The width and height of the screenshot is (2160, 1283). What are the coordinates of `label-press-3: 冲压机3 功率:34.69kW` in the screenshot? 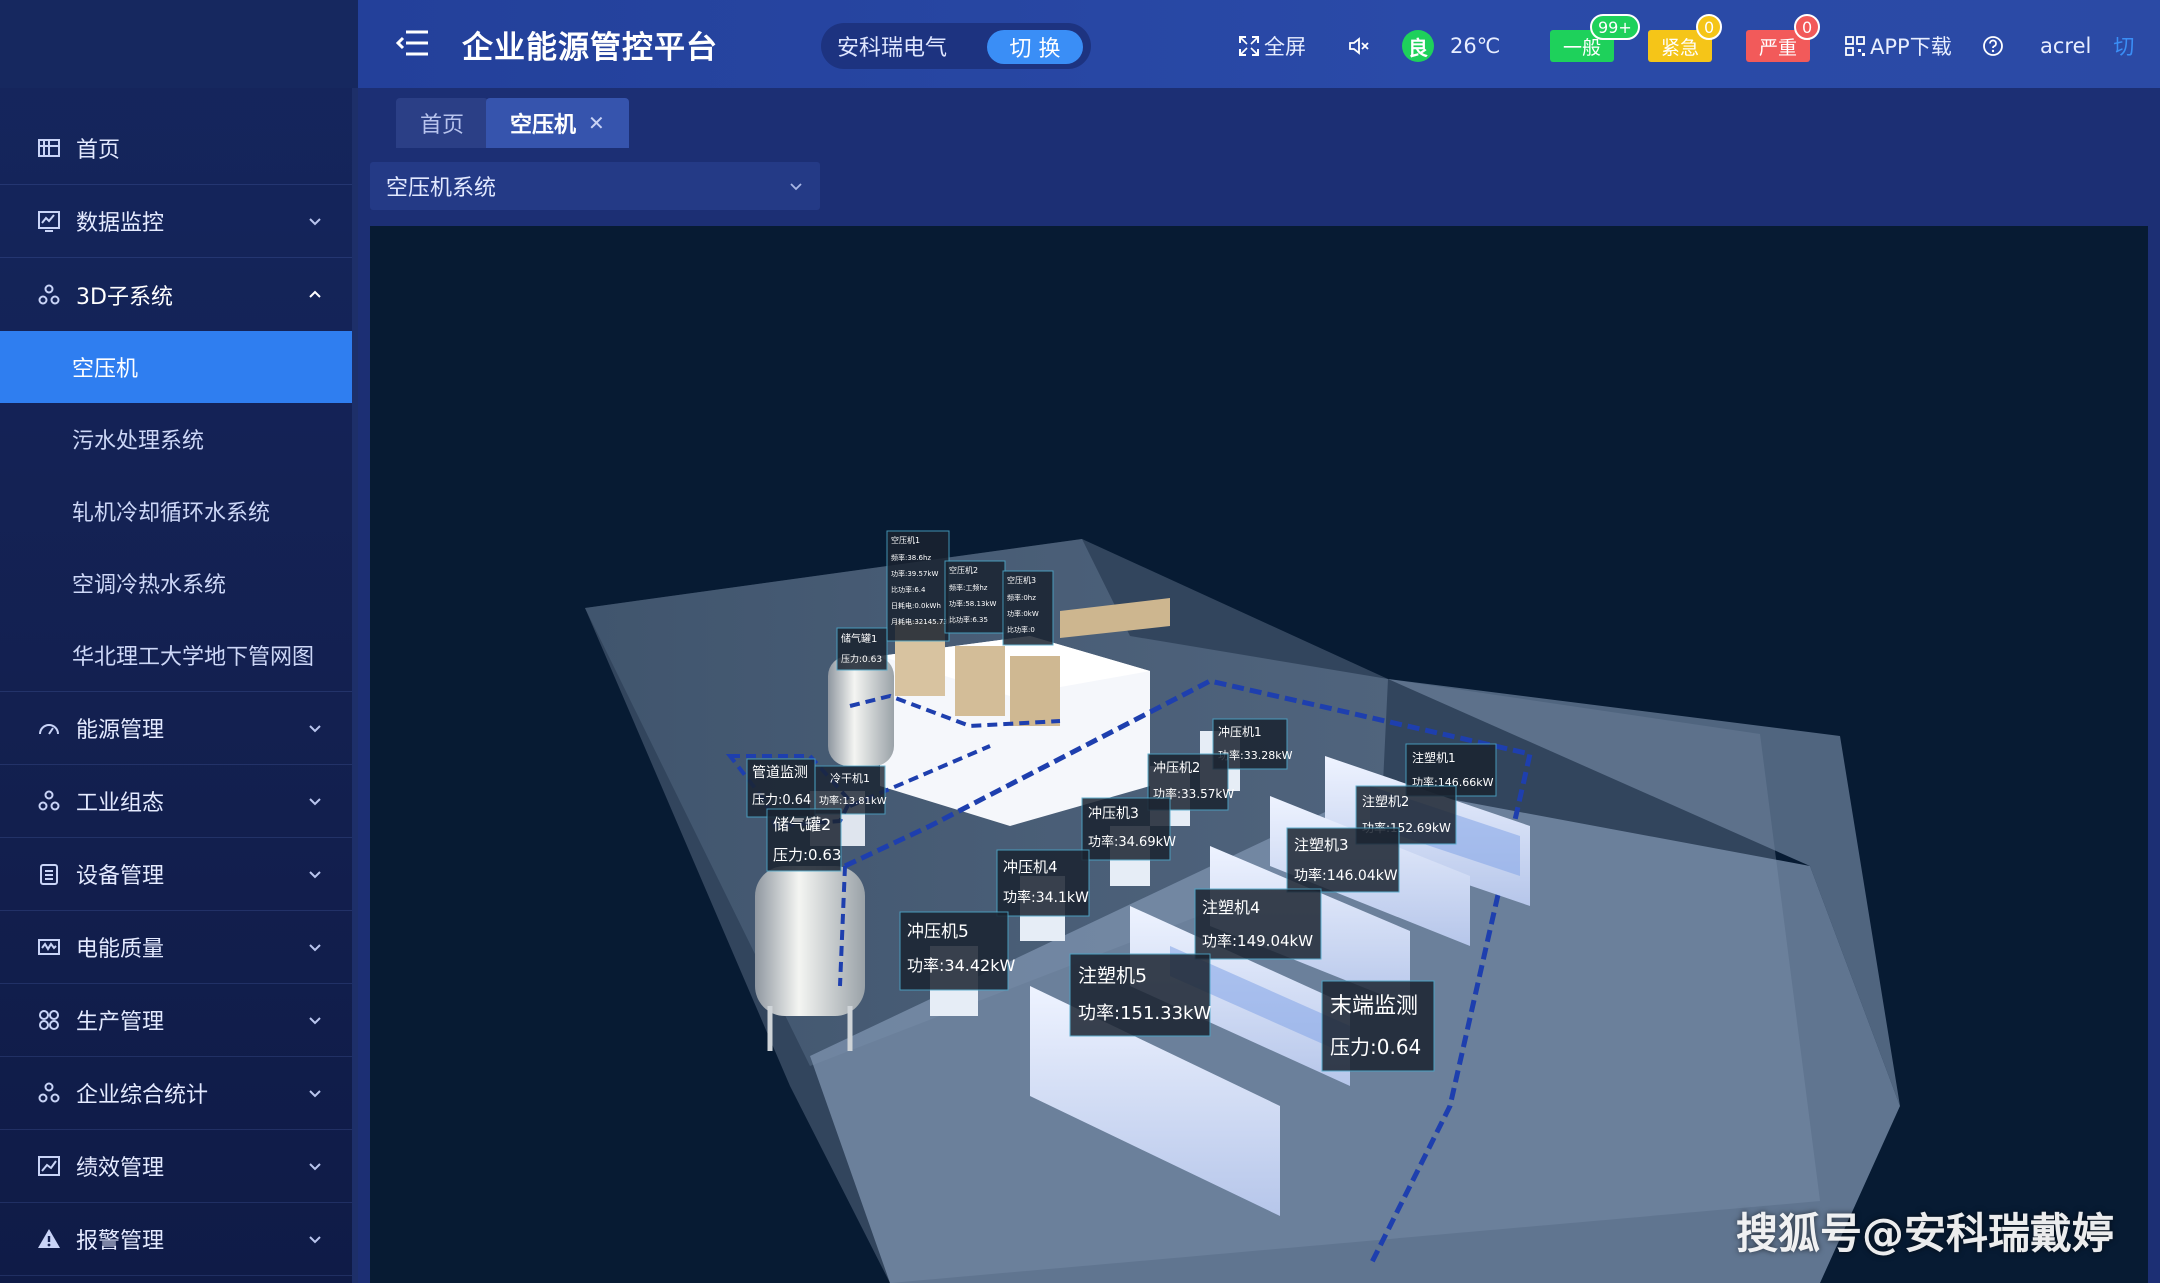 It's located at (1128, 829).